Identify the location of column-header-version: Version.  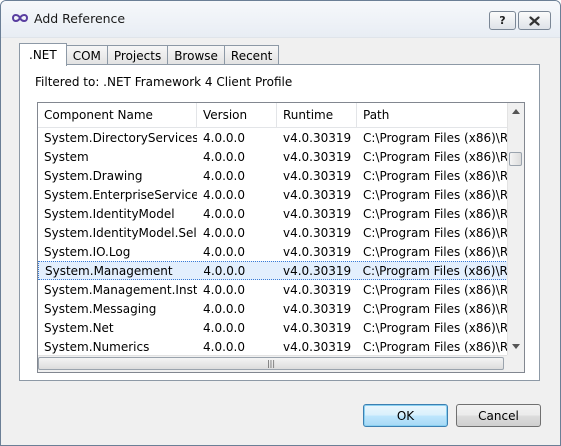
(237, 115).